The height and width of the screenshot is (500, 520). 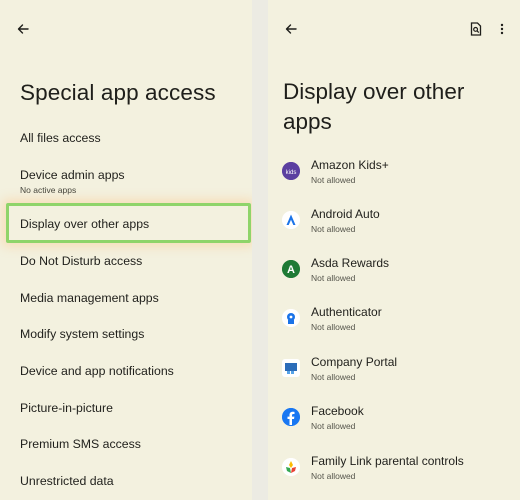 I want to click on menu-item-modify-system-settings: Modify system settings, so click(x=82, y=334).